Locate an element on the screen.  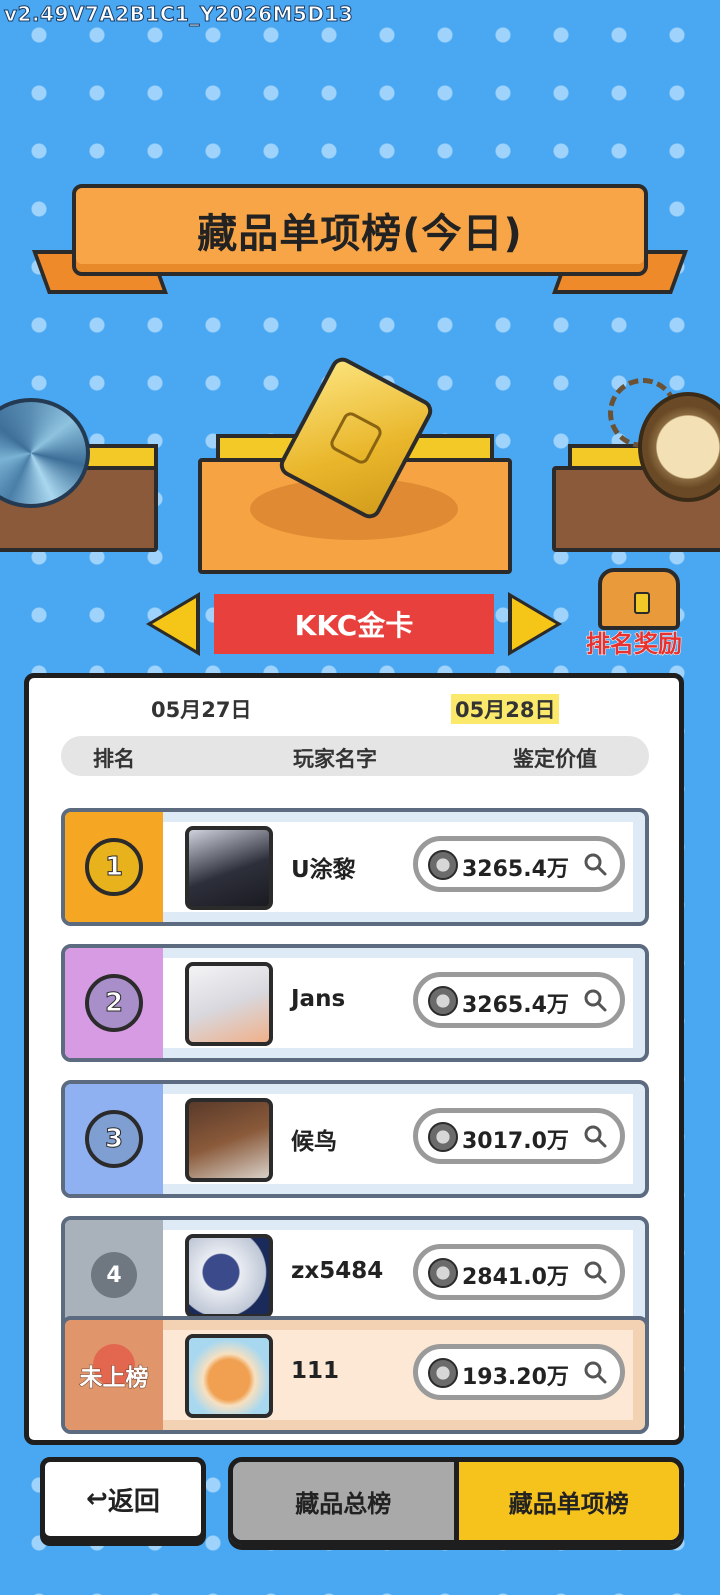
rank-cell: 1 is located at coordinates (114, 867).